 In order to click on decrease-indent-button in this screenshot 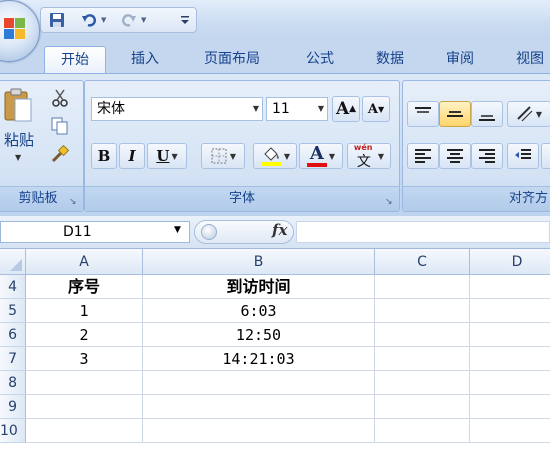, I will do `click(523, 156)`.